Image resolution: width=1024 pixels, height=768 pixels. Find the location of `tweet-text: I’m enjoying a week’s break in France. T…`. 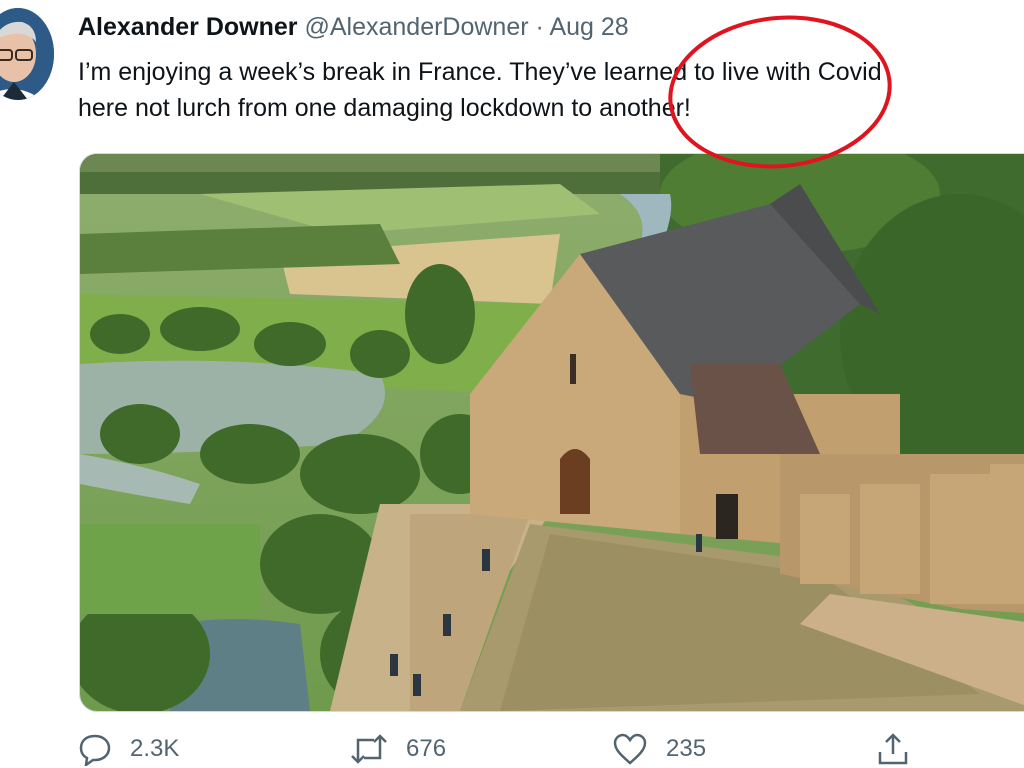

tweet-text: I’m enjoying a week’s break in France. T… is located at coordinates (551, 90).